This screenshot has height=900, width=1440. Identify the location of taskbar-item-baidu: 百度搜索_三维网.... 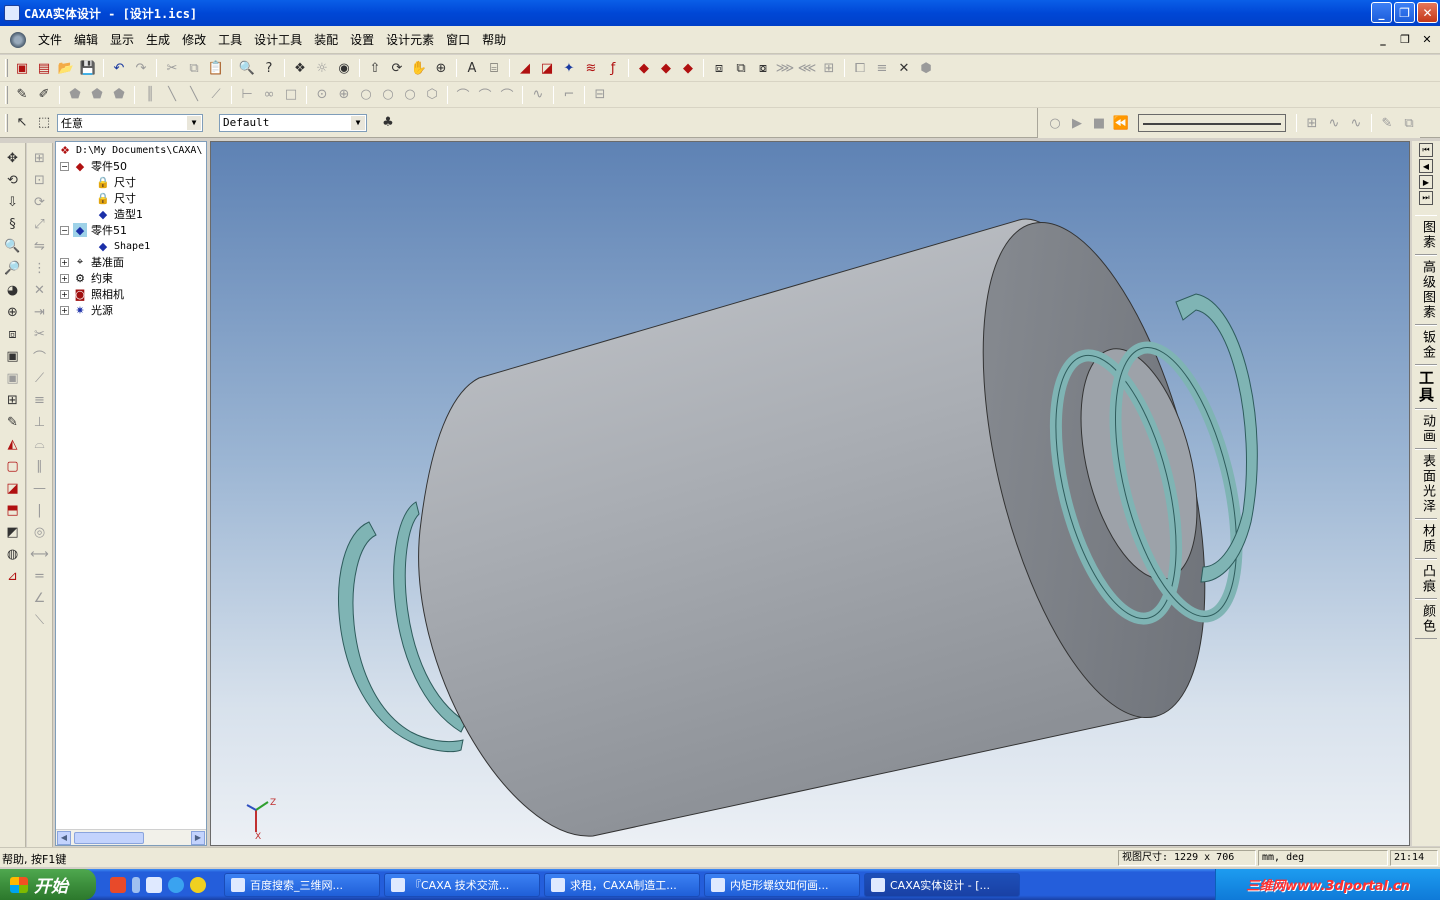
(302, 884).